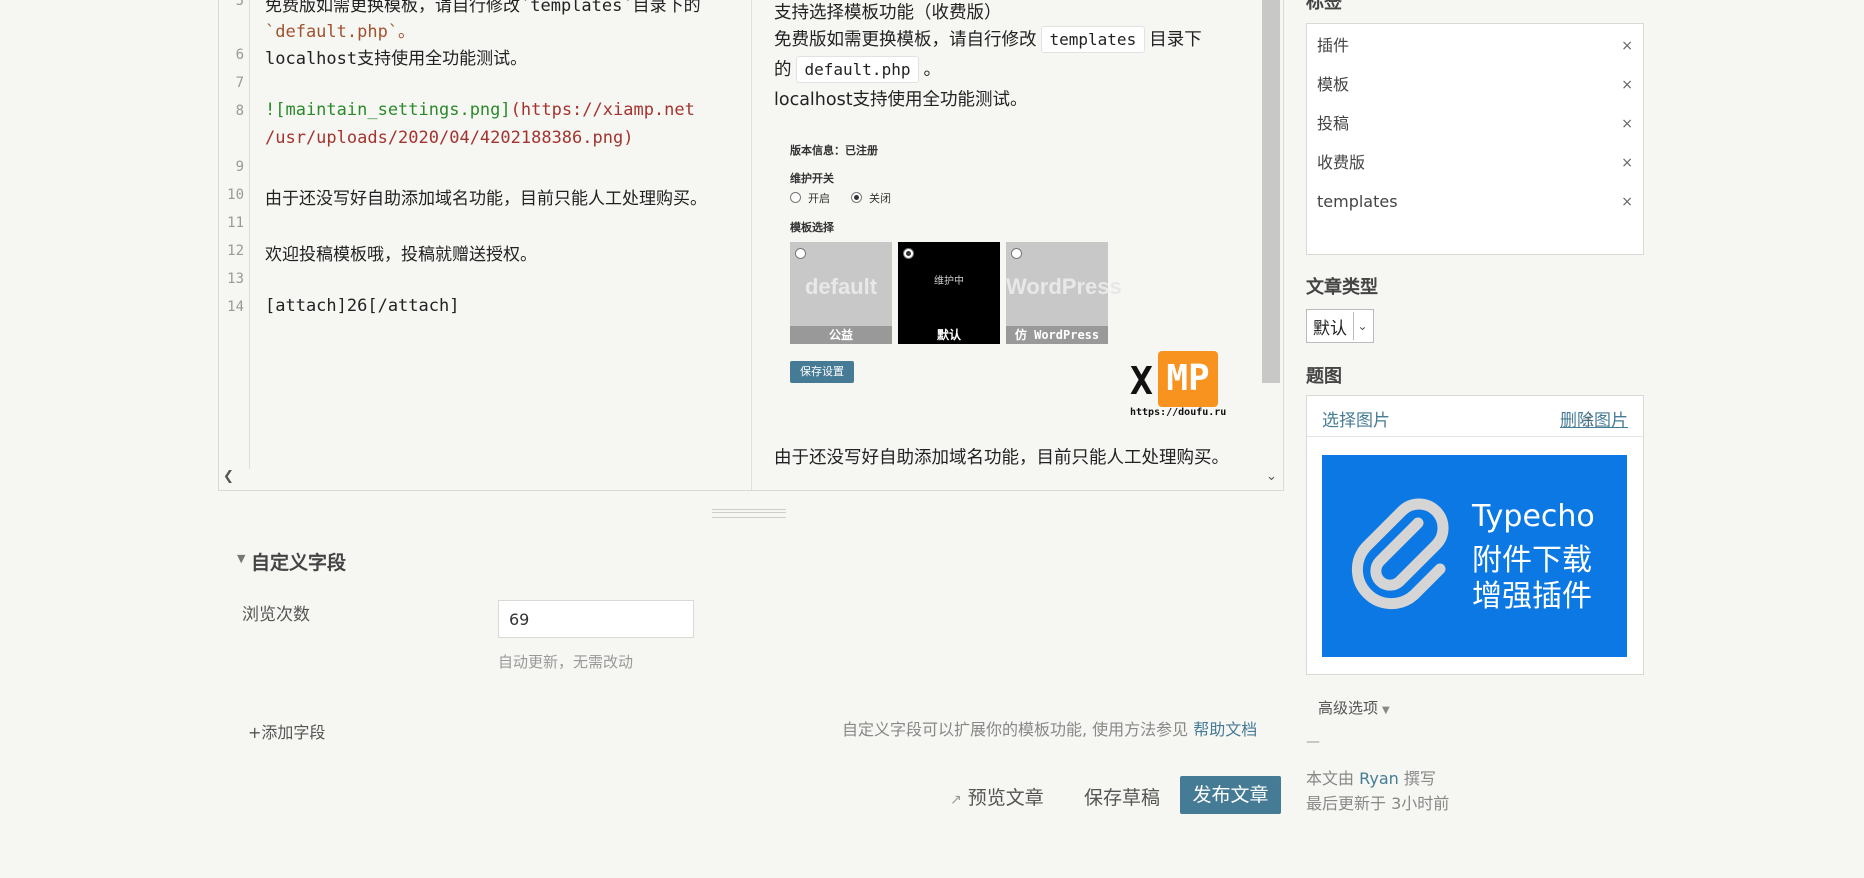 This screenshot has width=1864, height=878. I want to click on tag-item: 投稿 ×, so click(1475, 124).